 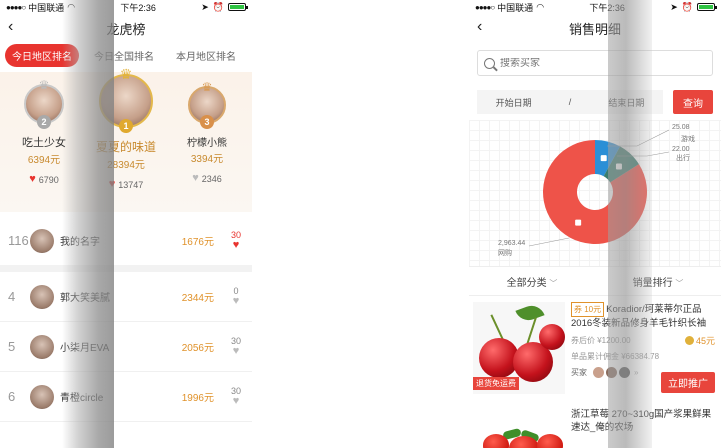 What do you see at coordinates (205, 6) in the screenshot?
I see `location-icon: ➤` at bounding box center [205, 6].